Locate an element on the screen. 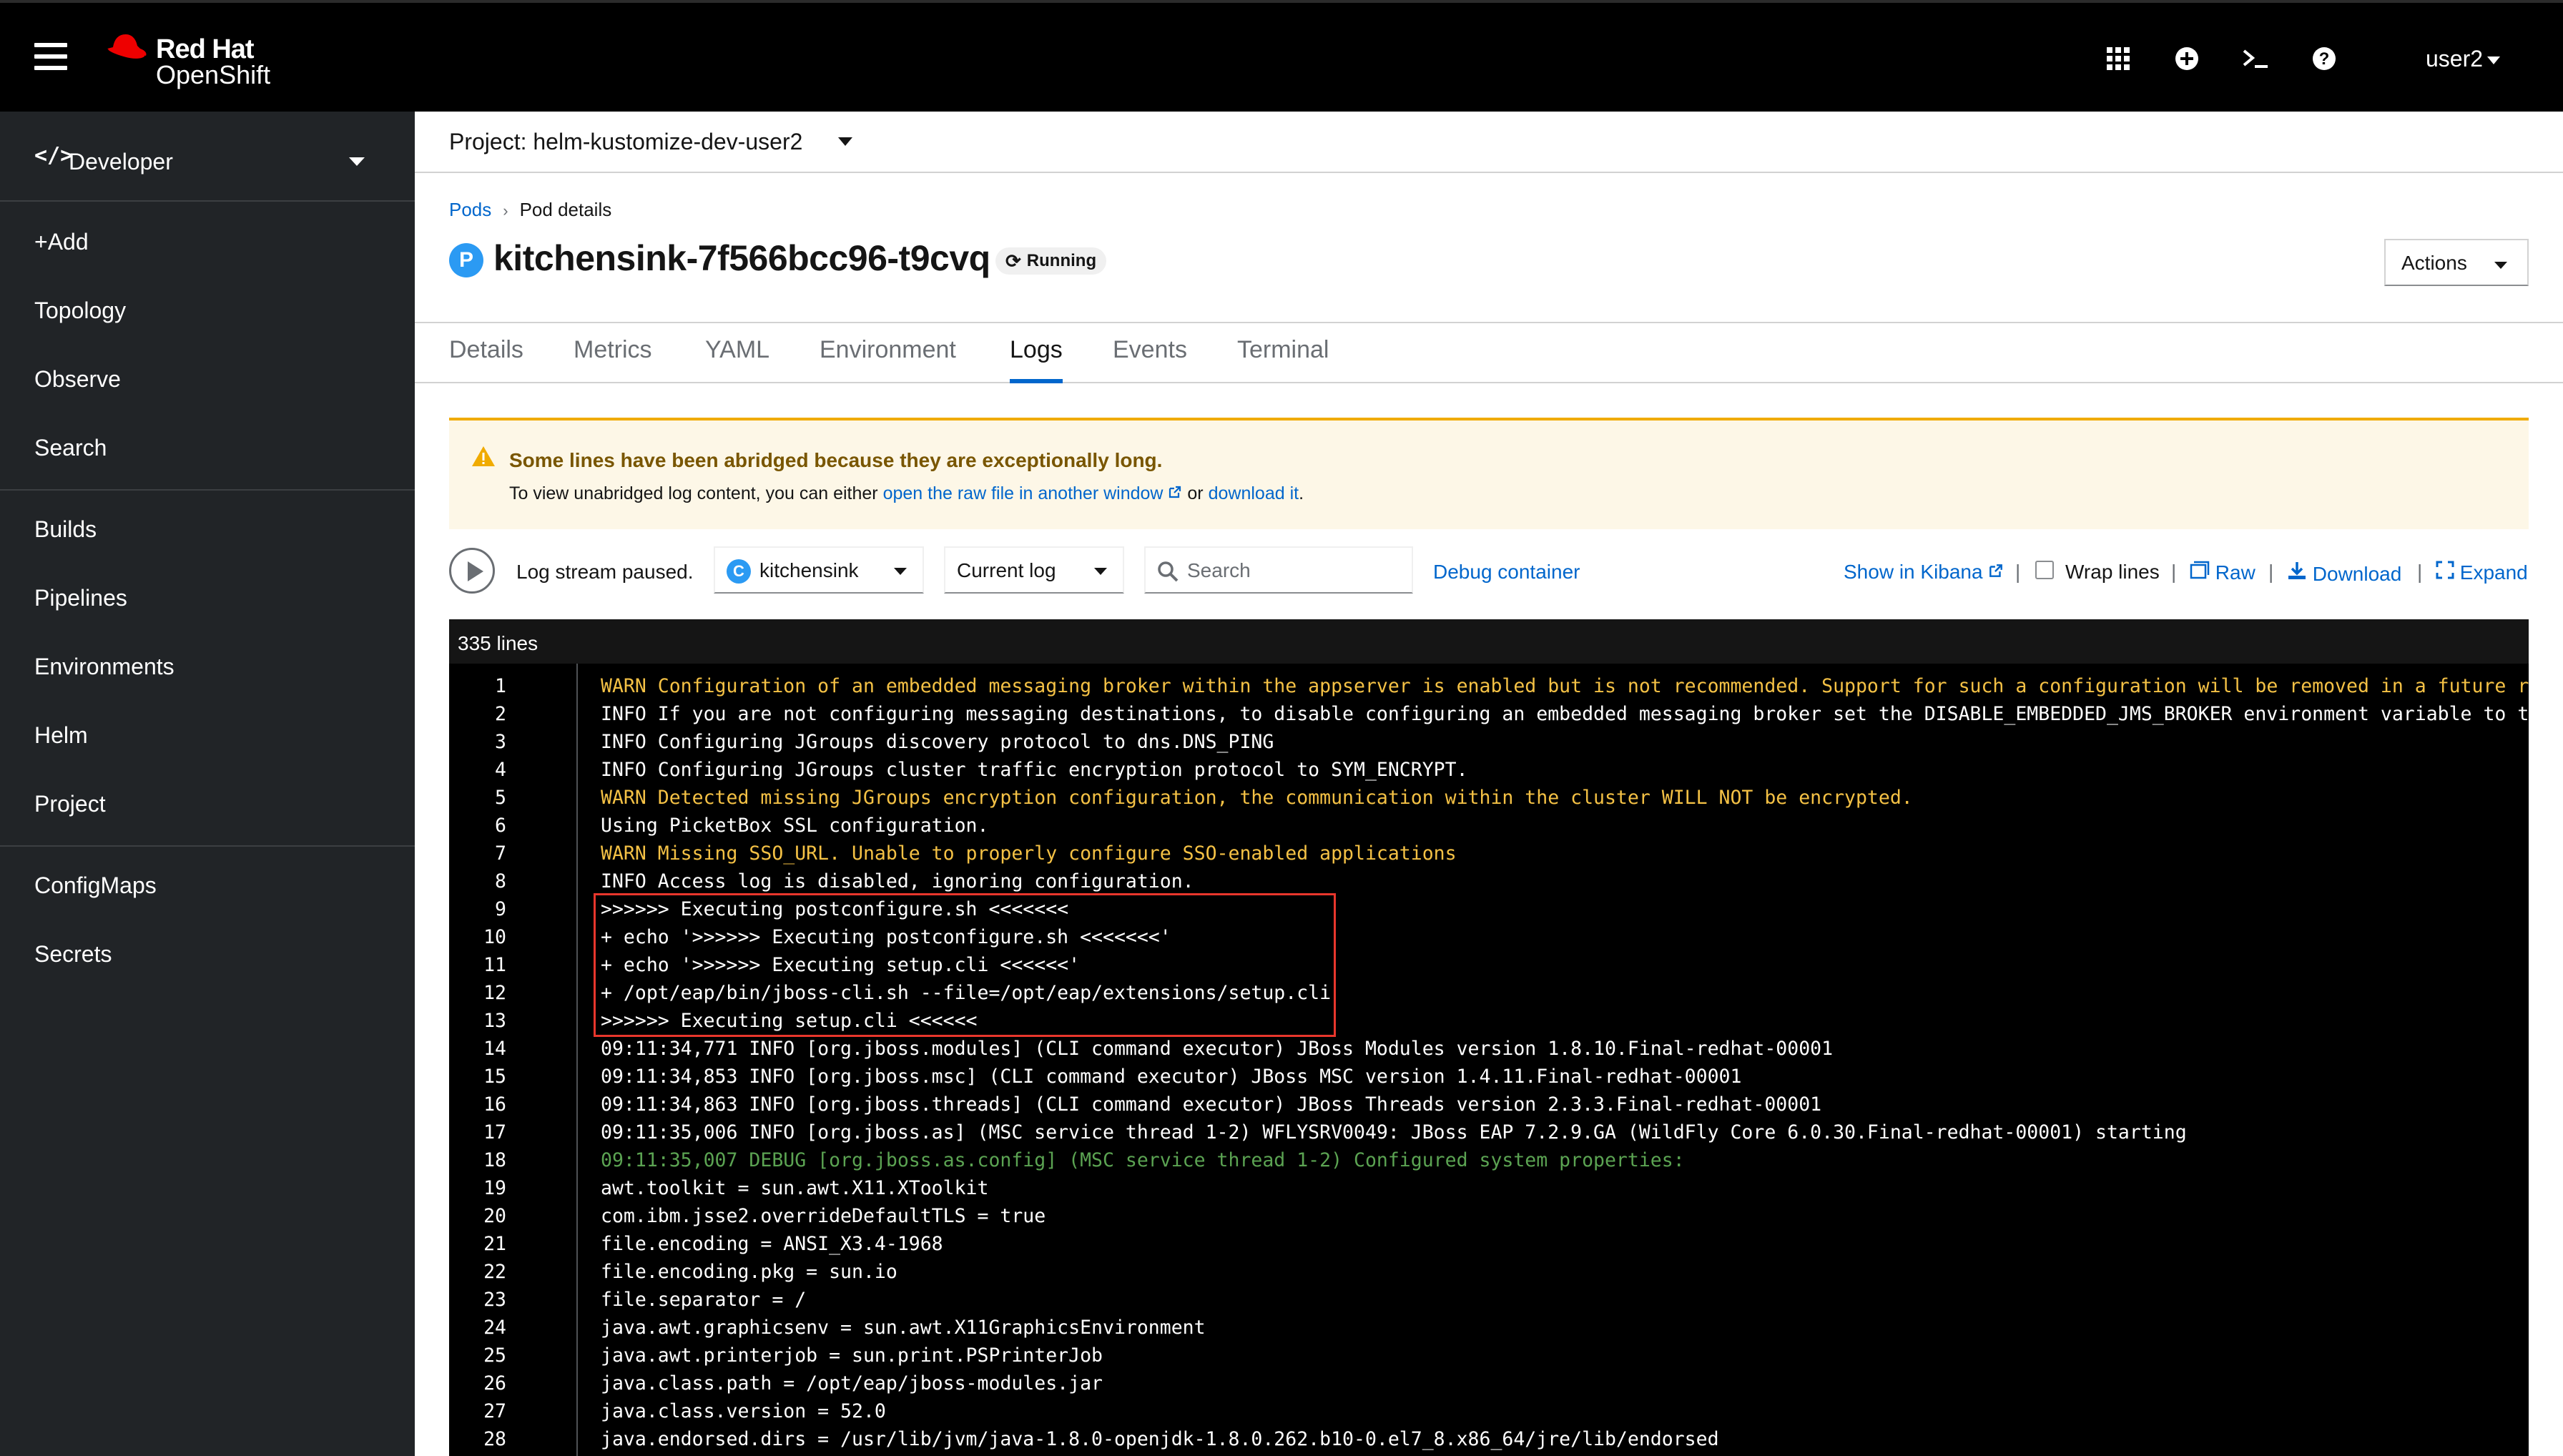  tab-metrics: Metrics is located at coordinates (613, 359).